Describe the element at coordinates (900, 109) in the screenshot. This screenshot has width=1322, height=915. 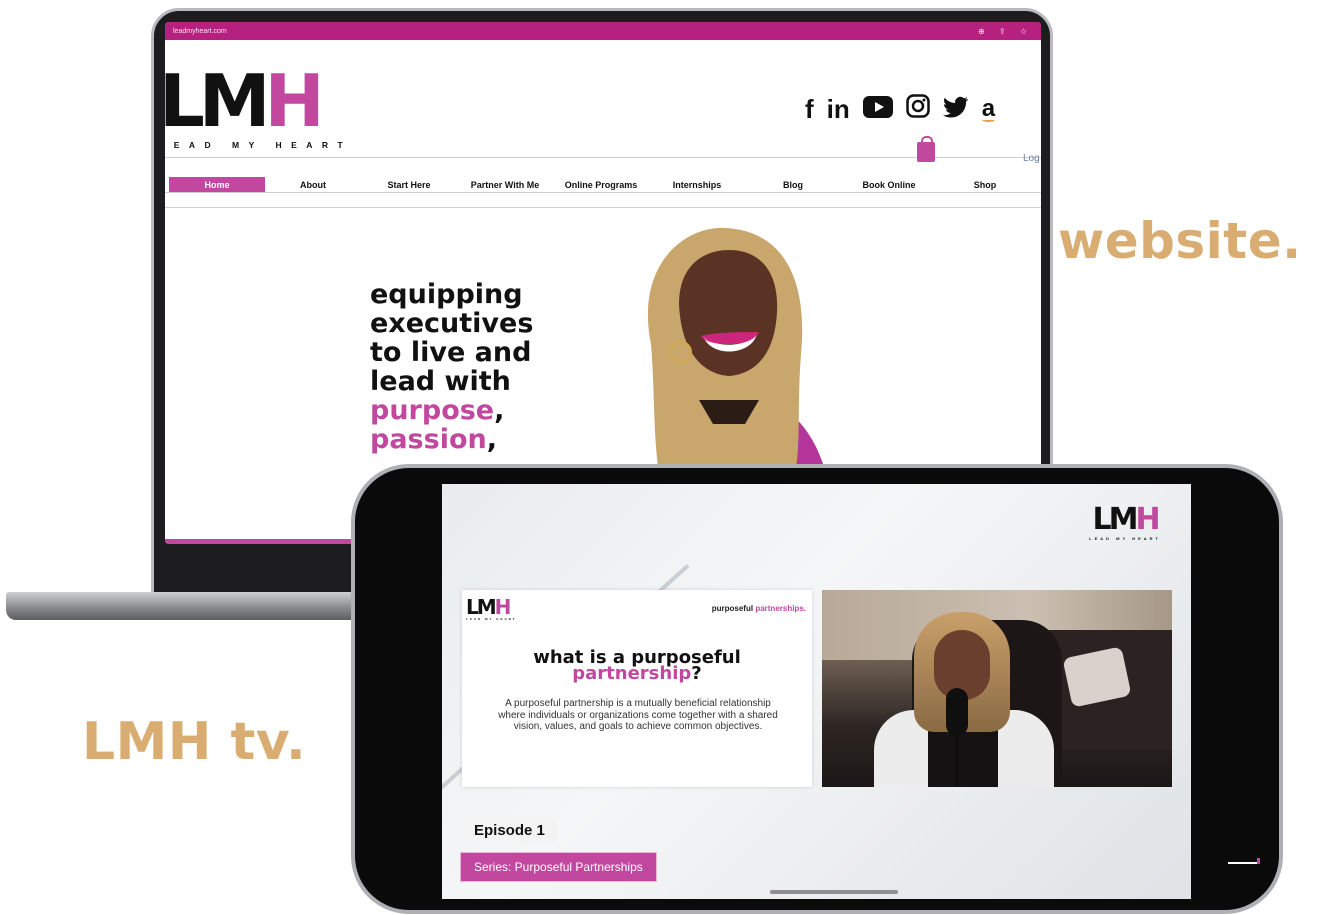
I see `social-links: f in a` at that location.